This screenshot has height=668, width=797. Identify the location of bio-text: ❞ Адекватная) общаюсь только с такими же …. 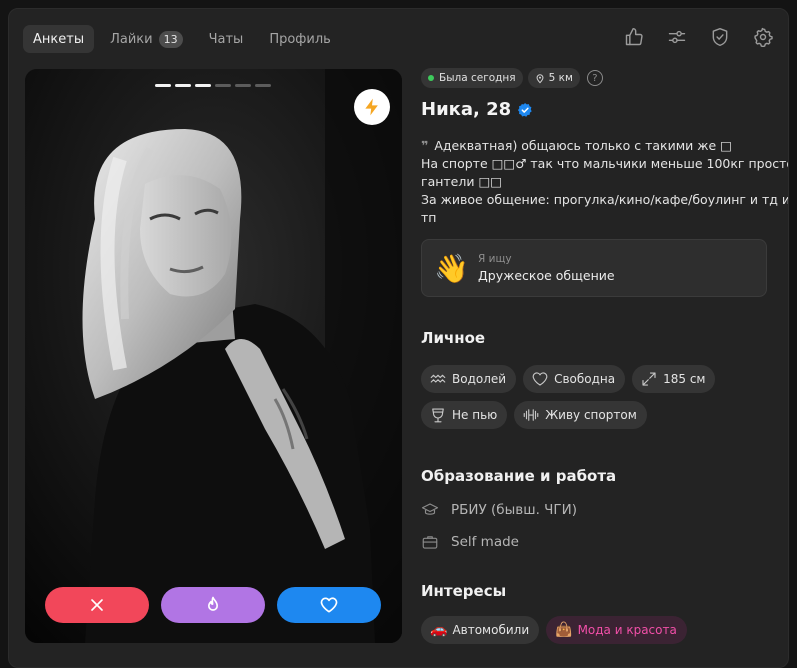
(605, 182).